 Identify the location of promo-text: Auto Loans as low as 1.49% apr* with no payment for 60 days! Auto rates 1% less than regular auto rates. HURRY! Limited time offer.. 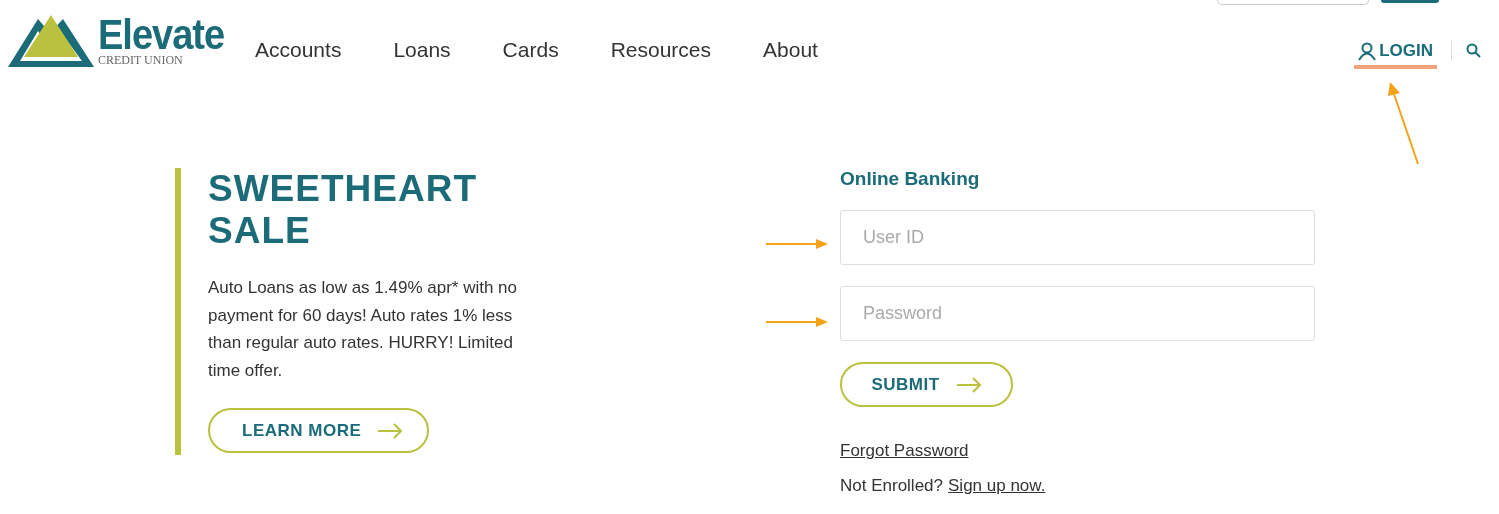
(363, 329).